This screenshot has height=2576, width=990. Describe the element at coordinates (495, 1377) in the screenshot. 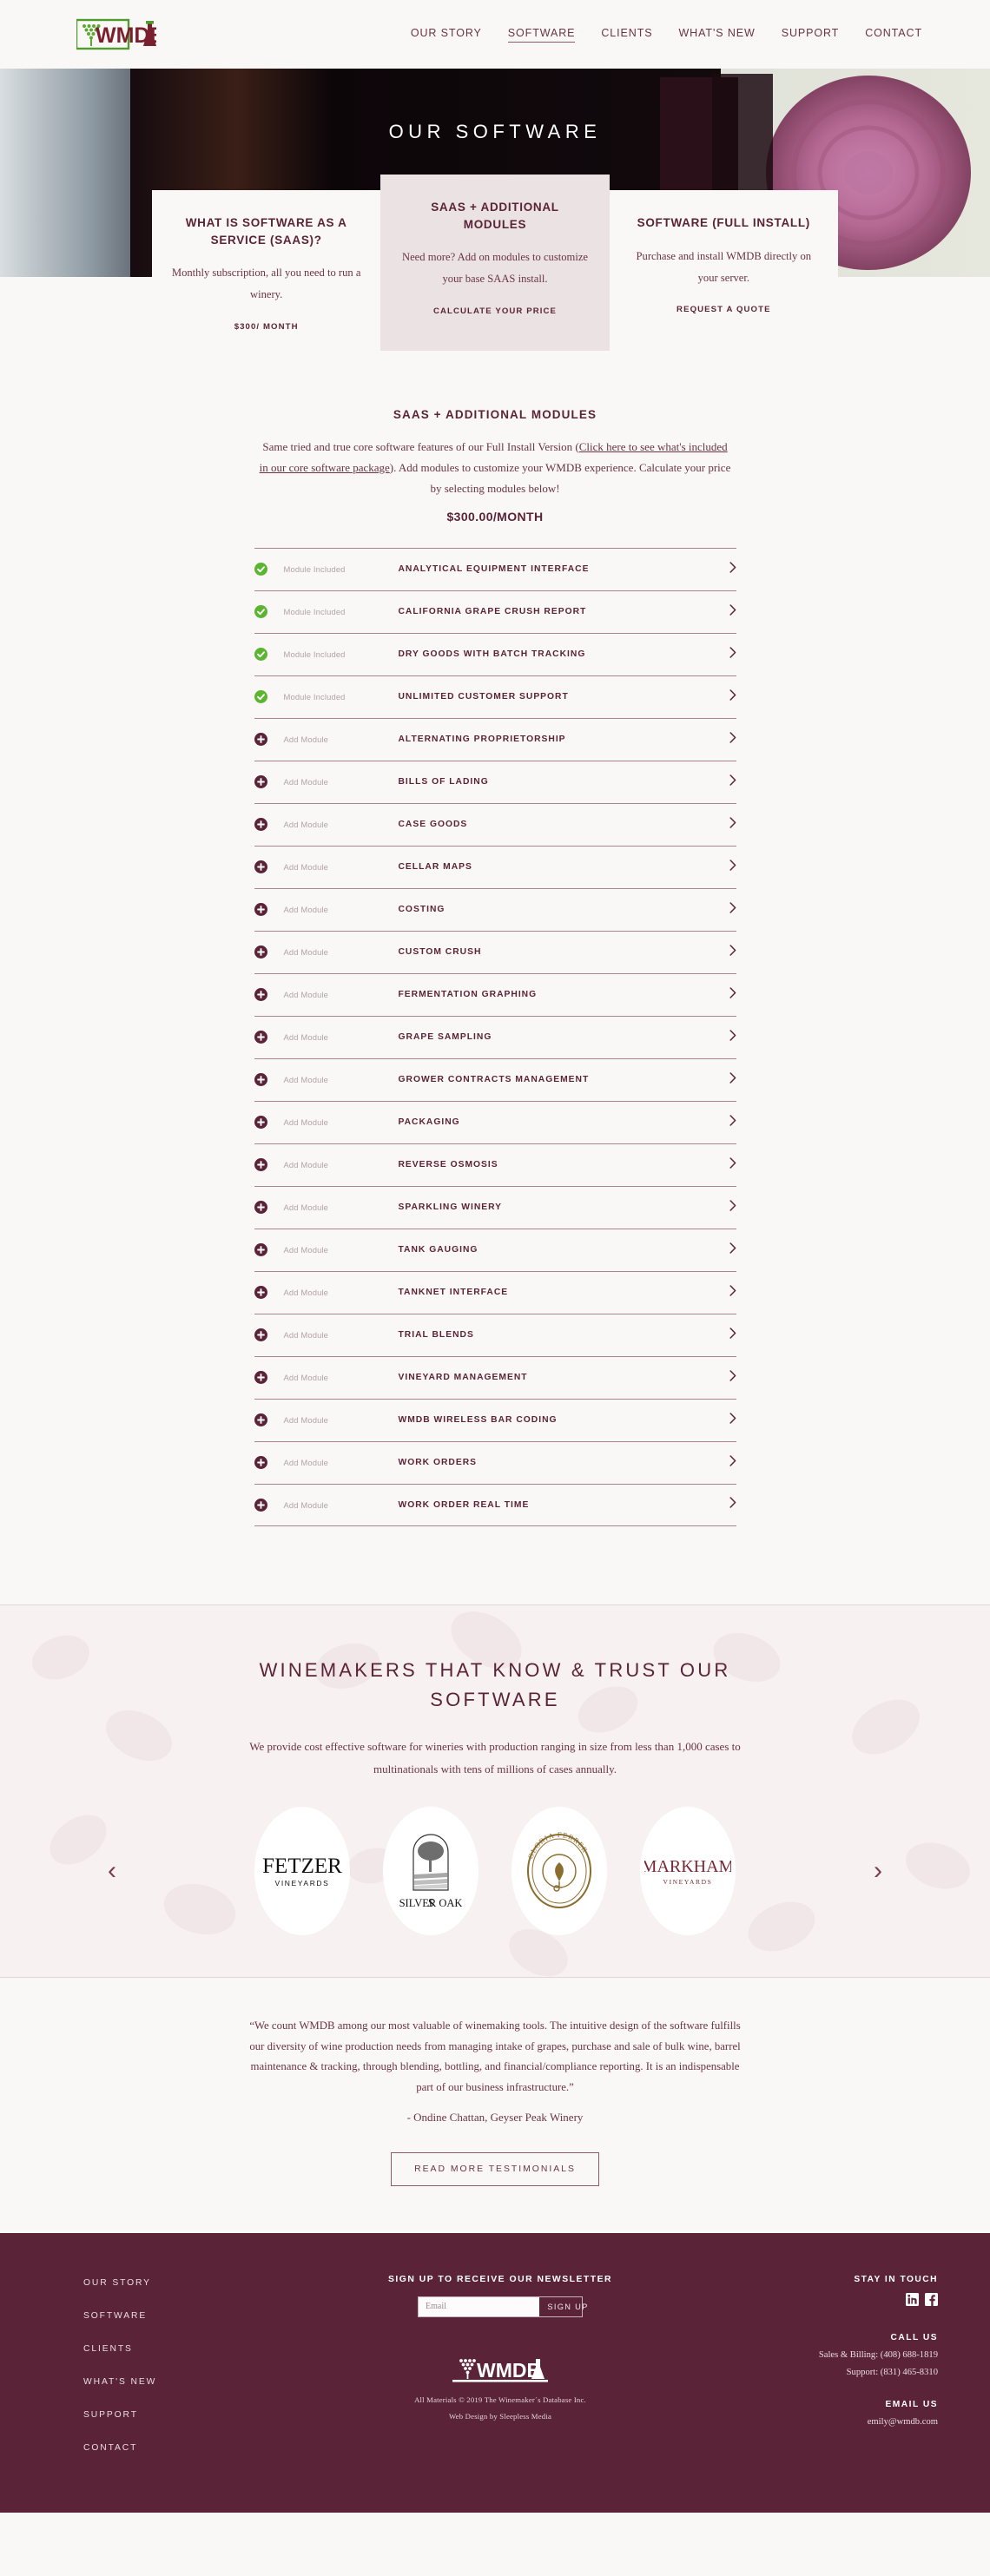

I see `module-row: Add Module VINEYARD MANAGEMENT` at that location.